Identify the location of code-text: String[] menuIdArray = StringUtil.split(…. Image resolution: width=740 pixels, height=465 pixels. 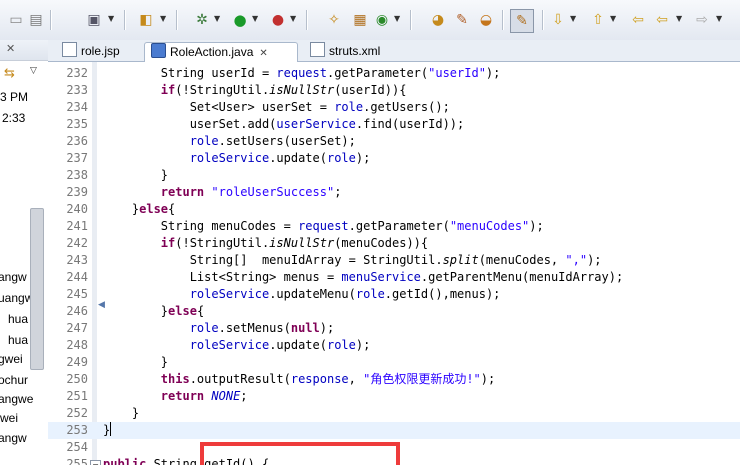
(352, 260).